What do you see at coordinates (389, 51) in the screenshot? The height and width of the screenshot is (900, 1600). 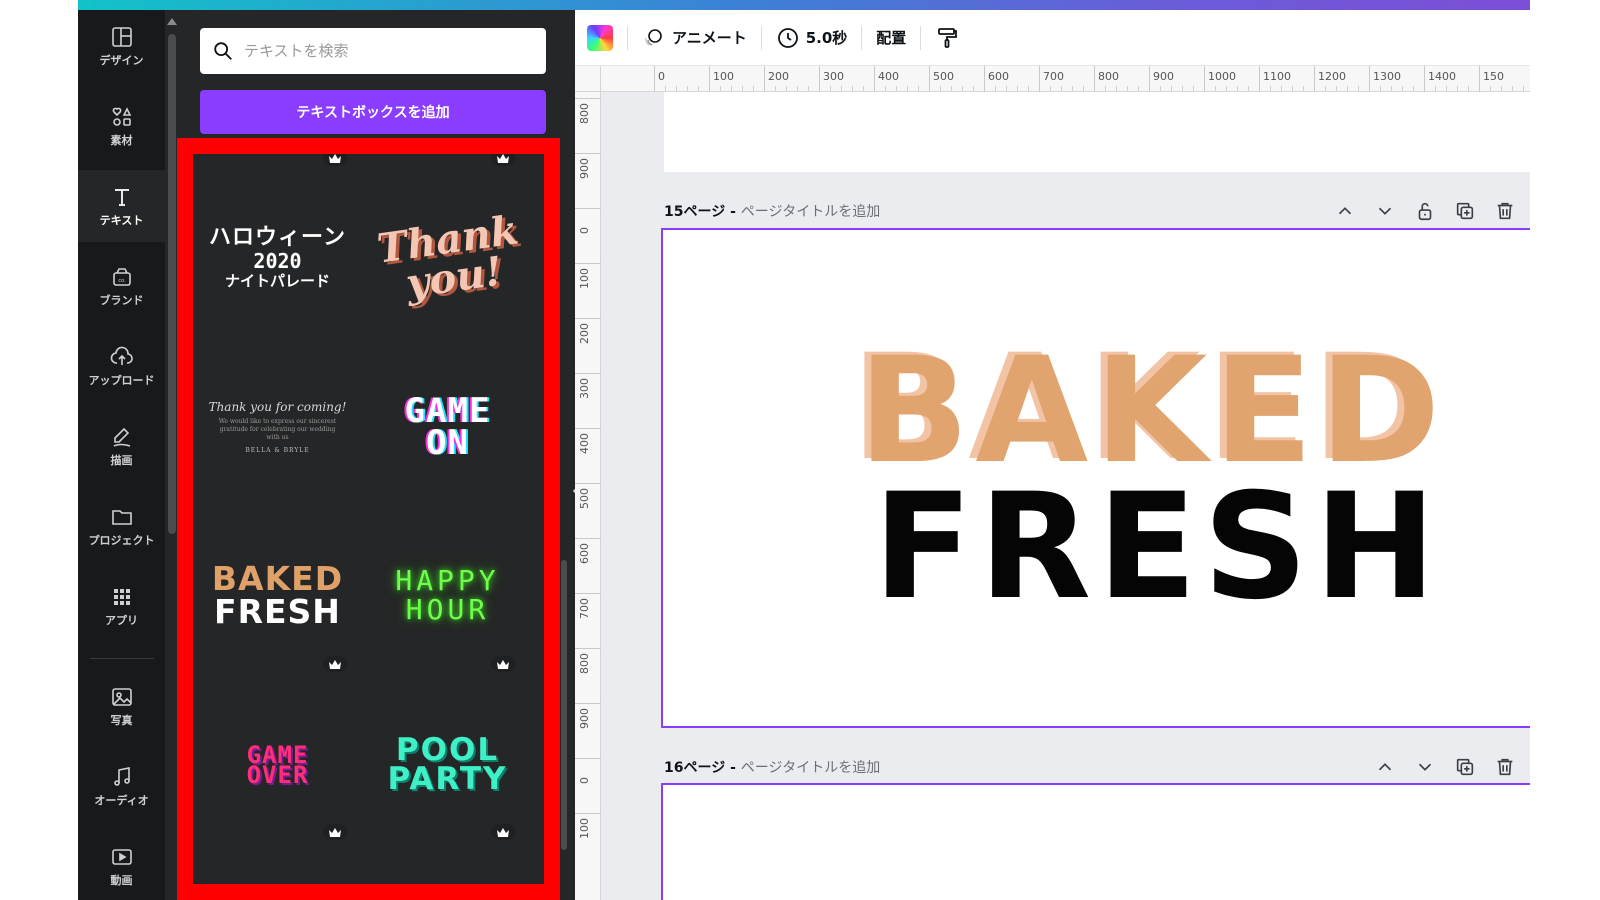 I see `search-input` at bounding box center [389, 51].